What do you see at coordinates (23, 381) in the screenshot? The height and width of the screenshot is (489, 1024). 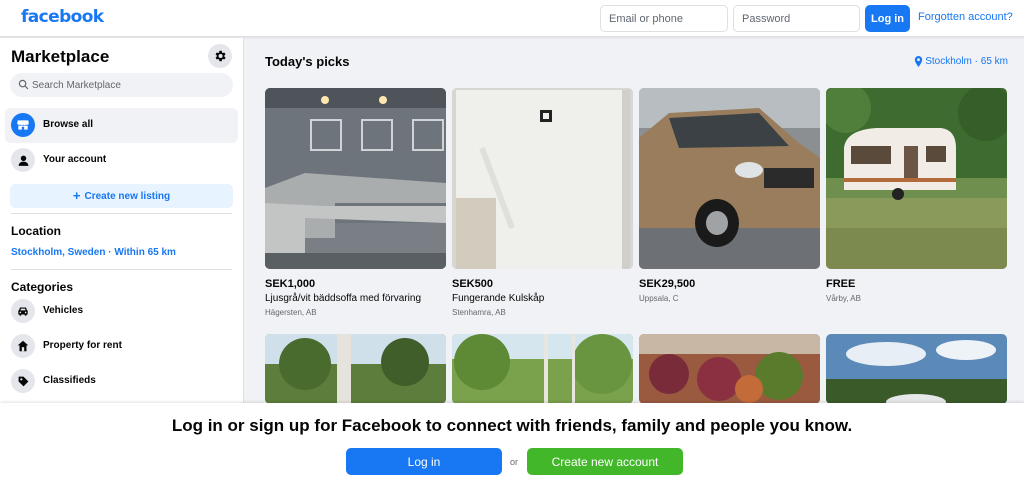 I see `tag-icon` at bounding box center [23, 381].